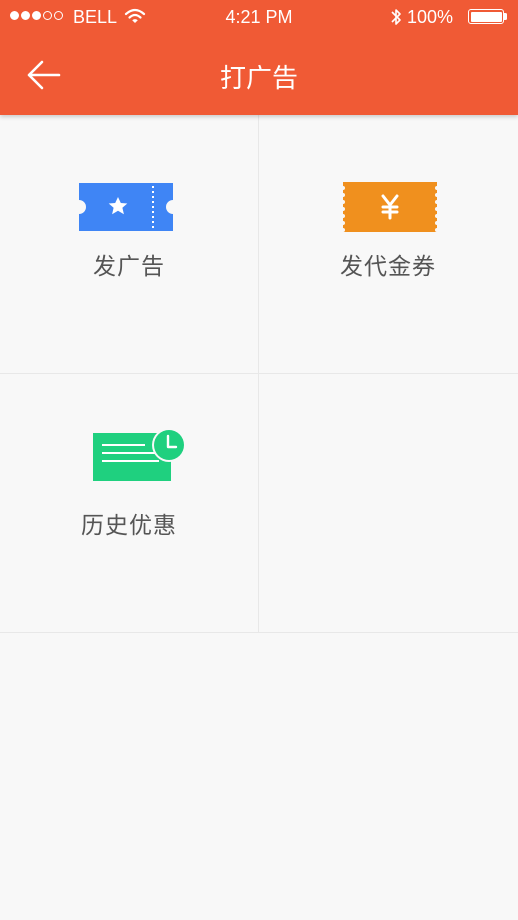  What do you see at coordinates (396, 19) in the screenshot?
I see `bluetooth-icon` at bounding box center [396, 19].